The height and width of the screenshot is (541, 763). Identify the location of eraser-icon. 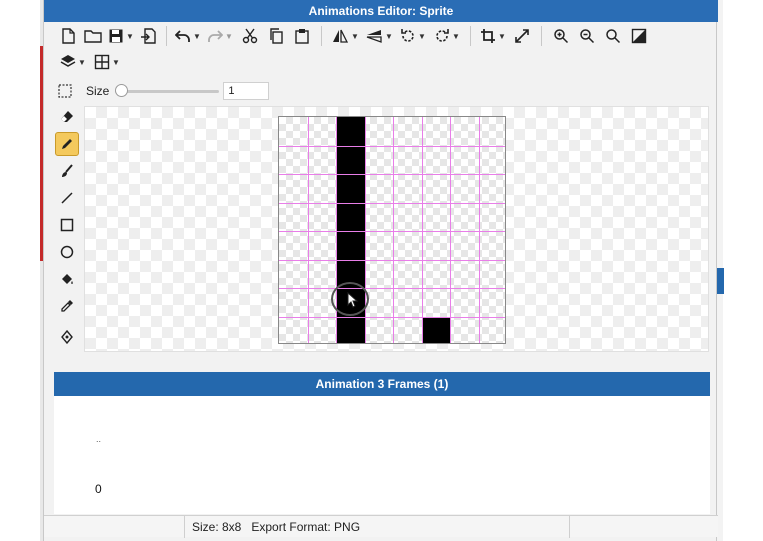
(67, 117).